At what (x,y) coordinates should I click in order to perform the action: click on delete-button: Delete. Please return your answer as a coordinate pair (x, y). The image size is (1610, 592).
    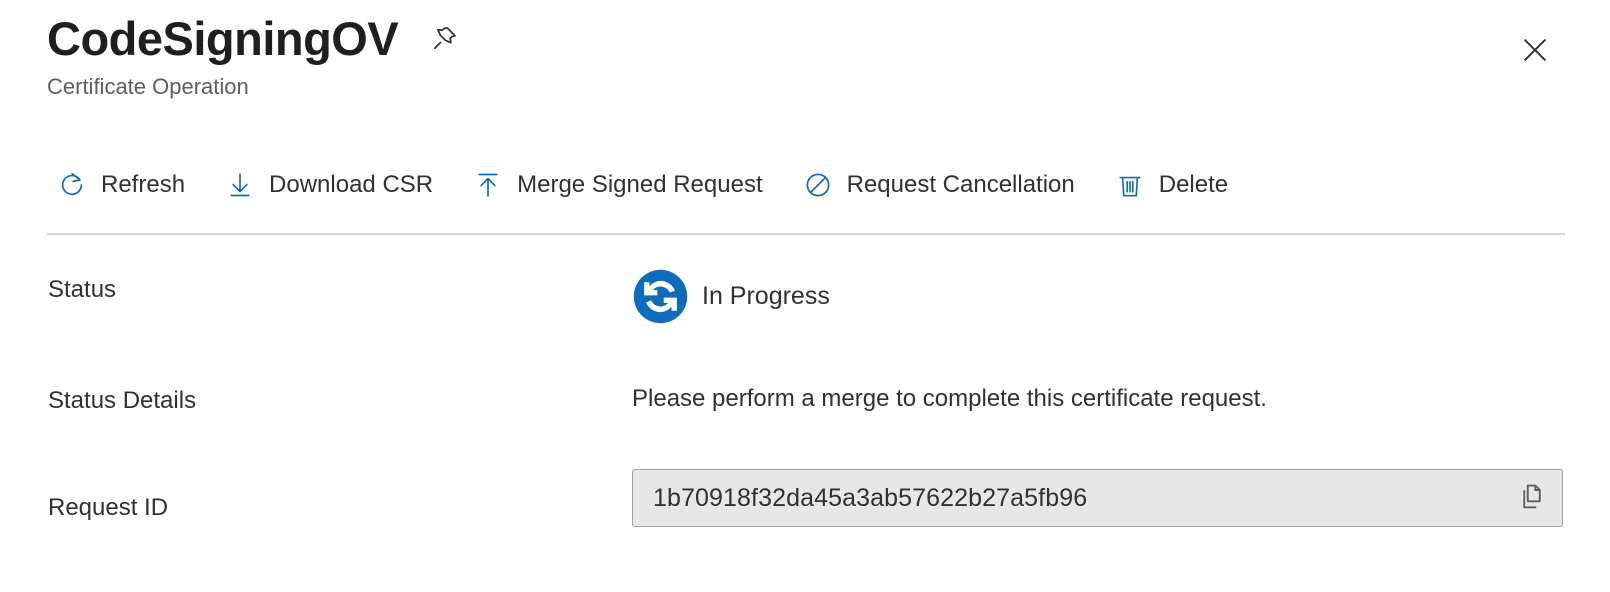
    Looking at the image, I should click on (1172, 185).